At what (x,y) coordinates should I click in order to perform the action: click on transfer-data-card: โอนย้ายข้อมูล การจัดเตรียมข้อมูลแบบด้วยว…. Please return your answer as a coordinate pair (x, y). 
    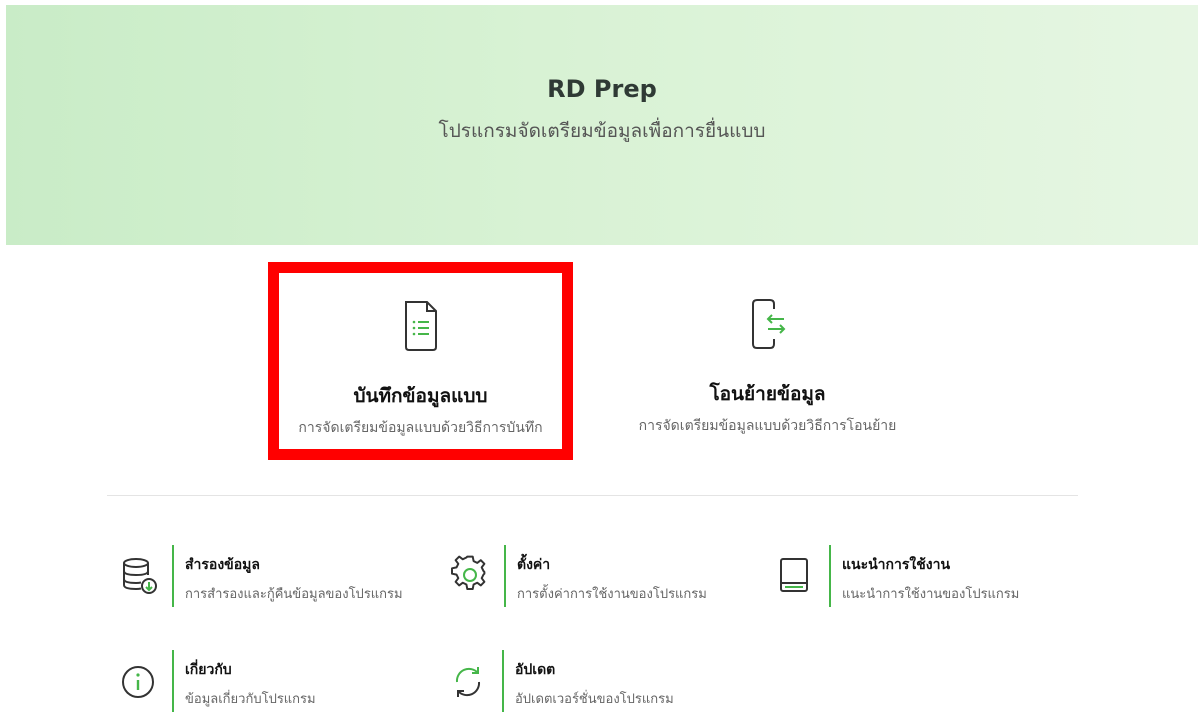
    Looking at the image, I should click on (767, 361).